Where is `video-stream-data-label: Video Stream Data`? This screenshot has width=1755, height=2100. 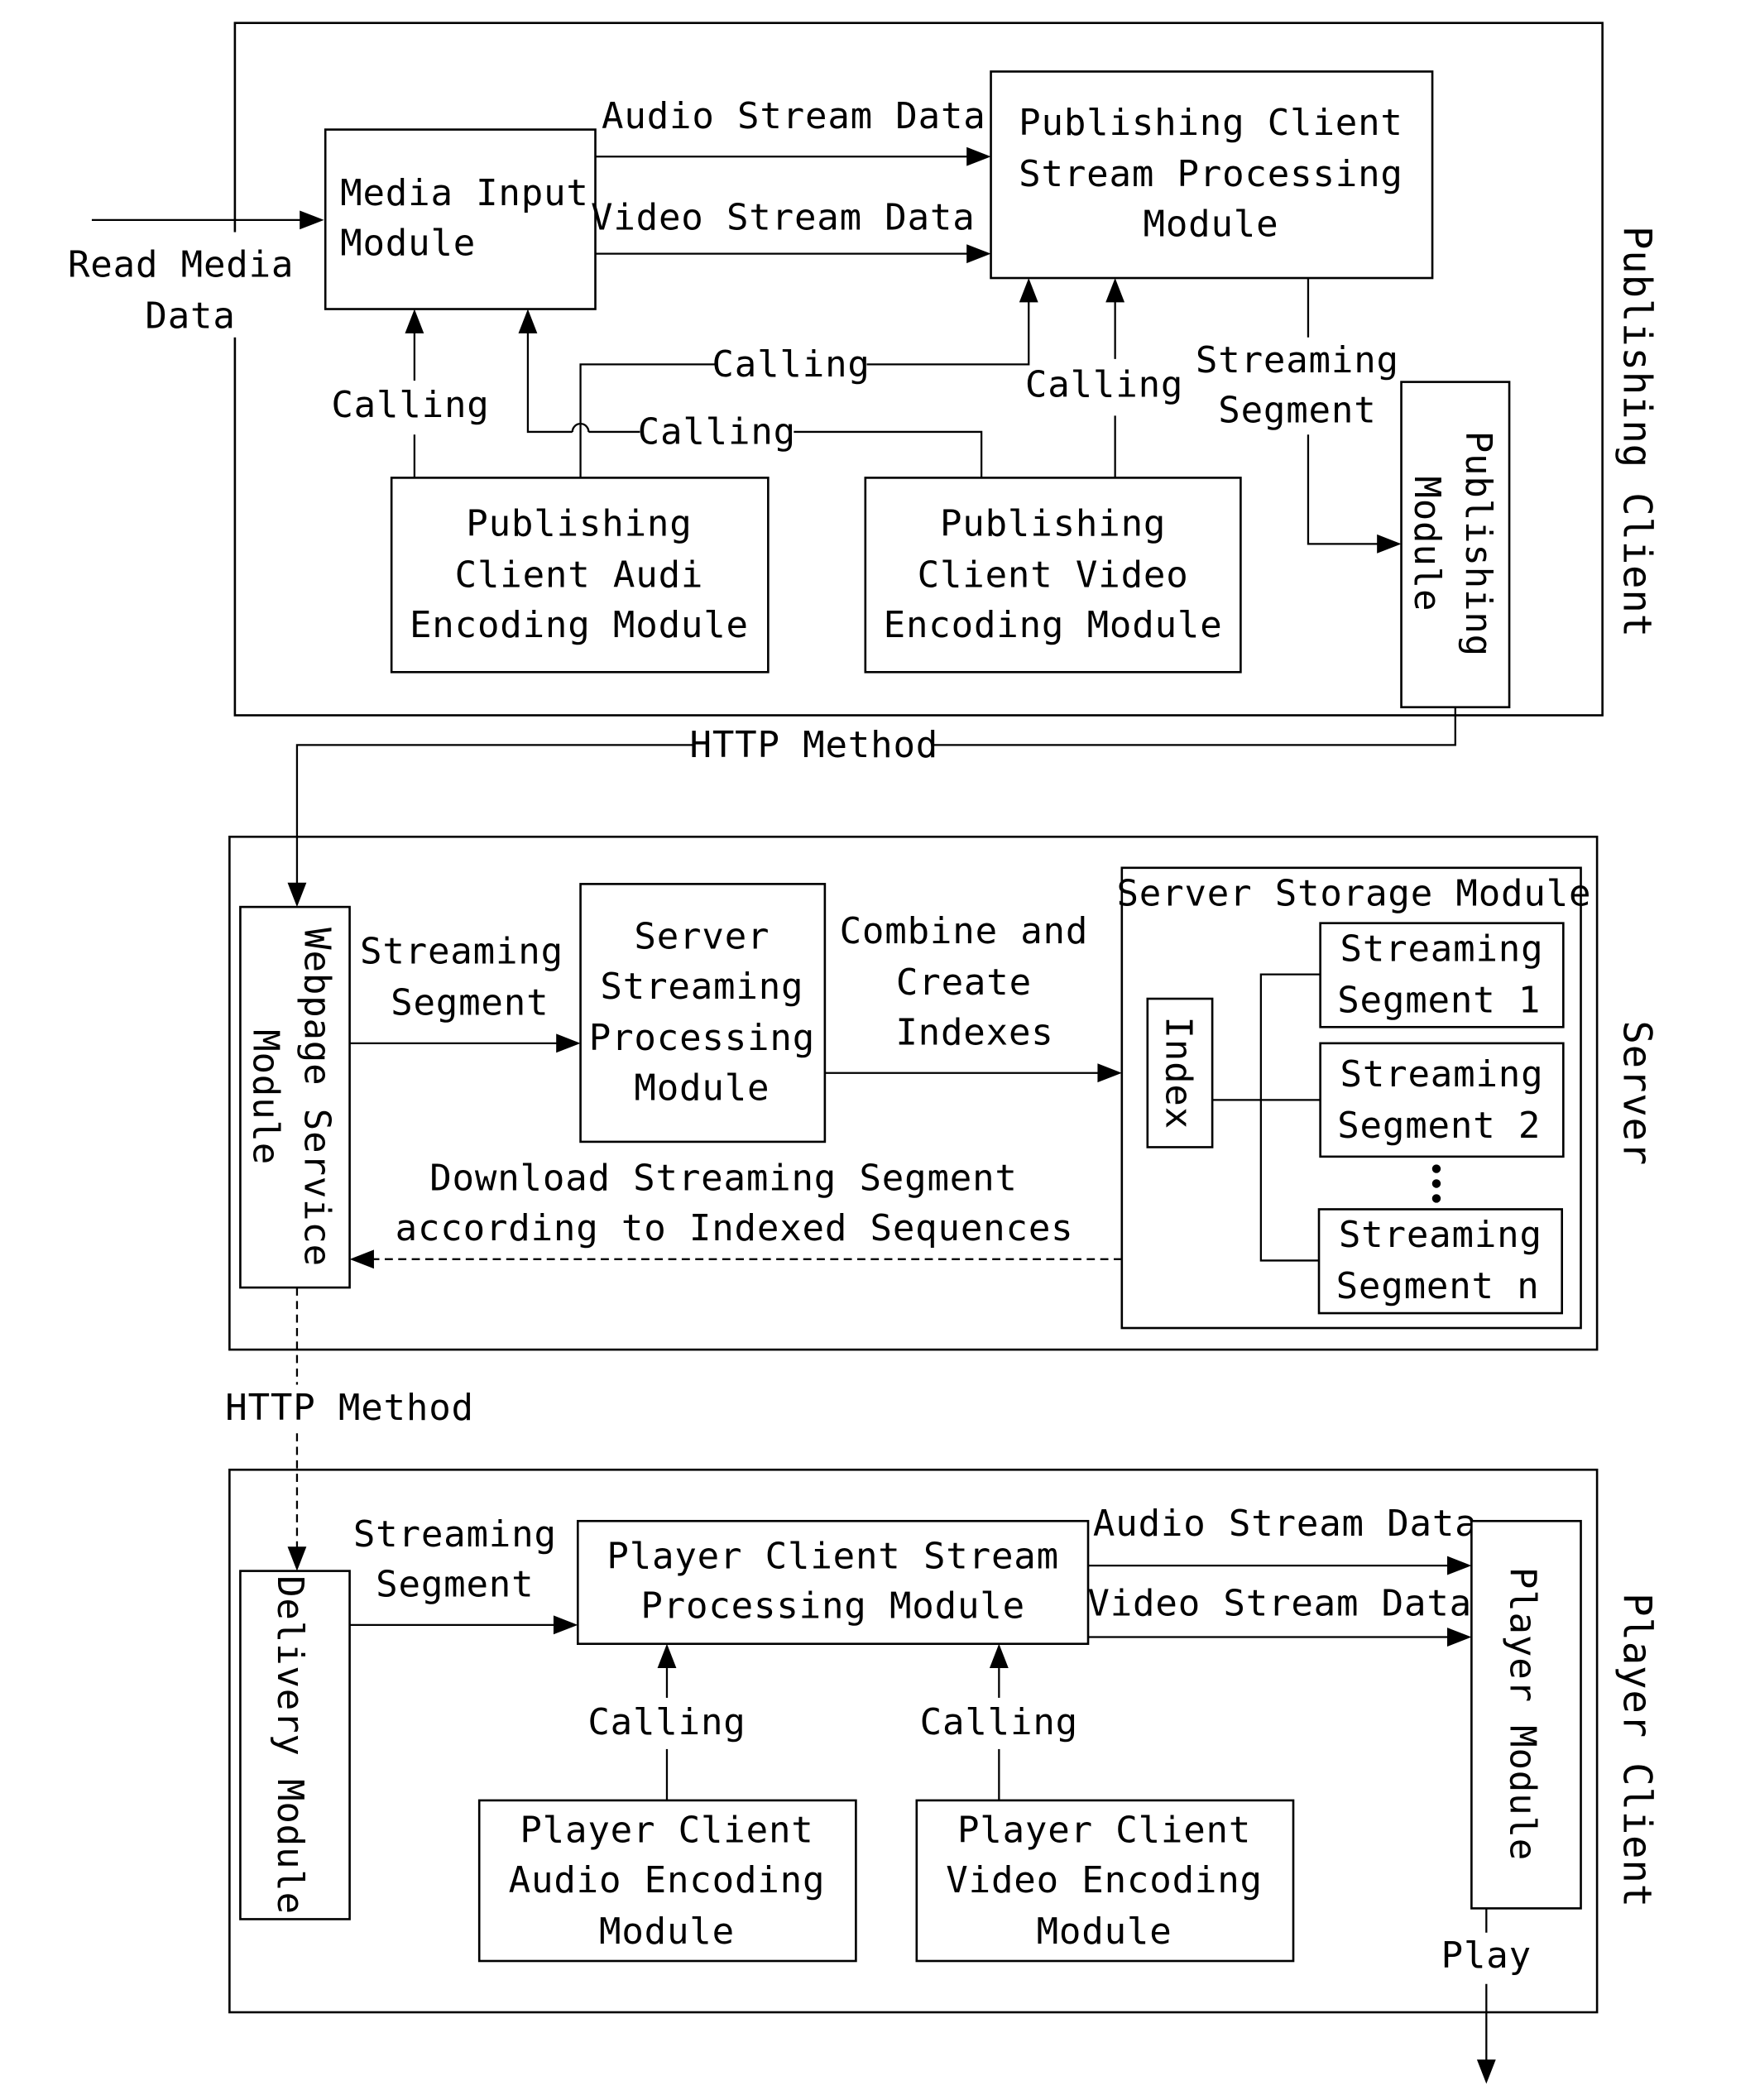
video-stream-data-label: Video Stream Data is located at coordinates (783, 217).